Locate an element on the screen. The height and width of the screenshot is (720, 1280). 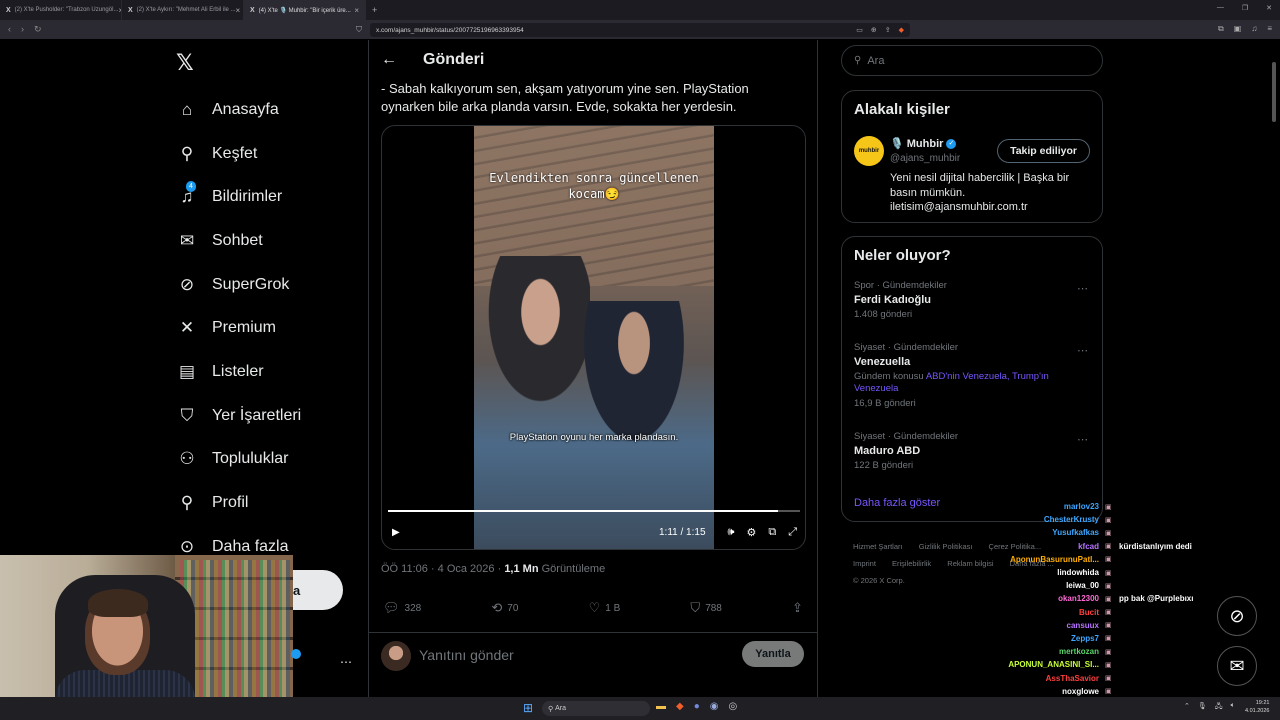
chat-username: Bucit is located at coordinates (1047, 612).